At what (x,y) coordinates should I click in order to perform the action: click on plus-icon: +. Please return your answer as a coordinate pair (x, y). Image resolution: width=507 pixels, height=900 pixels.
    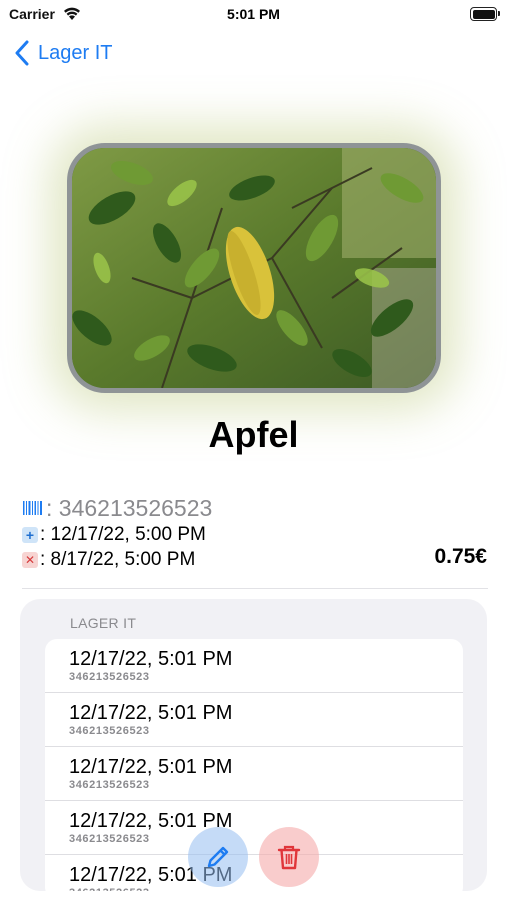
    Looking at the image, I should click on (30, 534).